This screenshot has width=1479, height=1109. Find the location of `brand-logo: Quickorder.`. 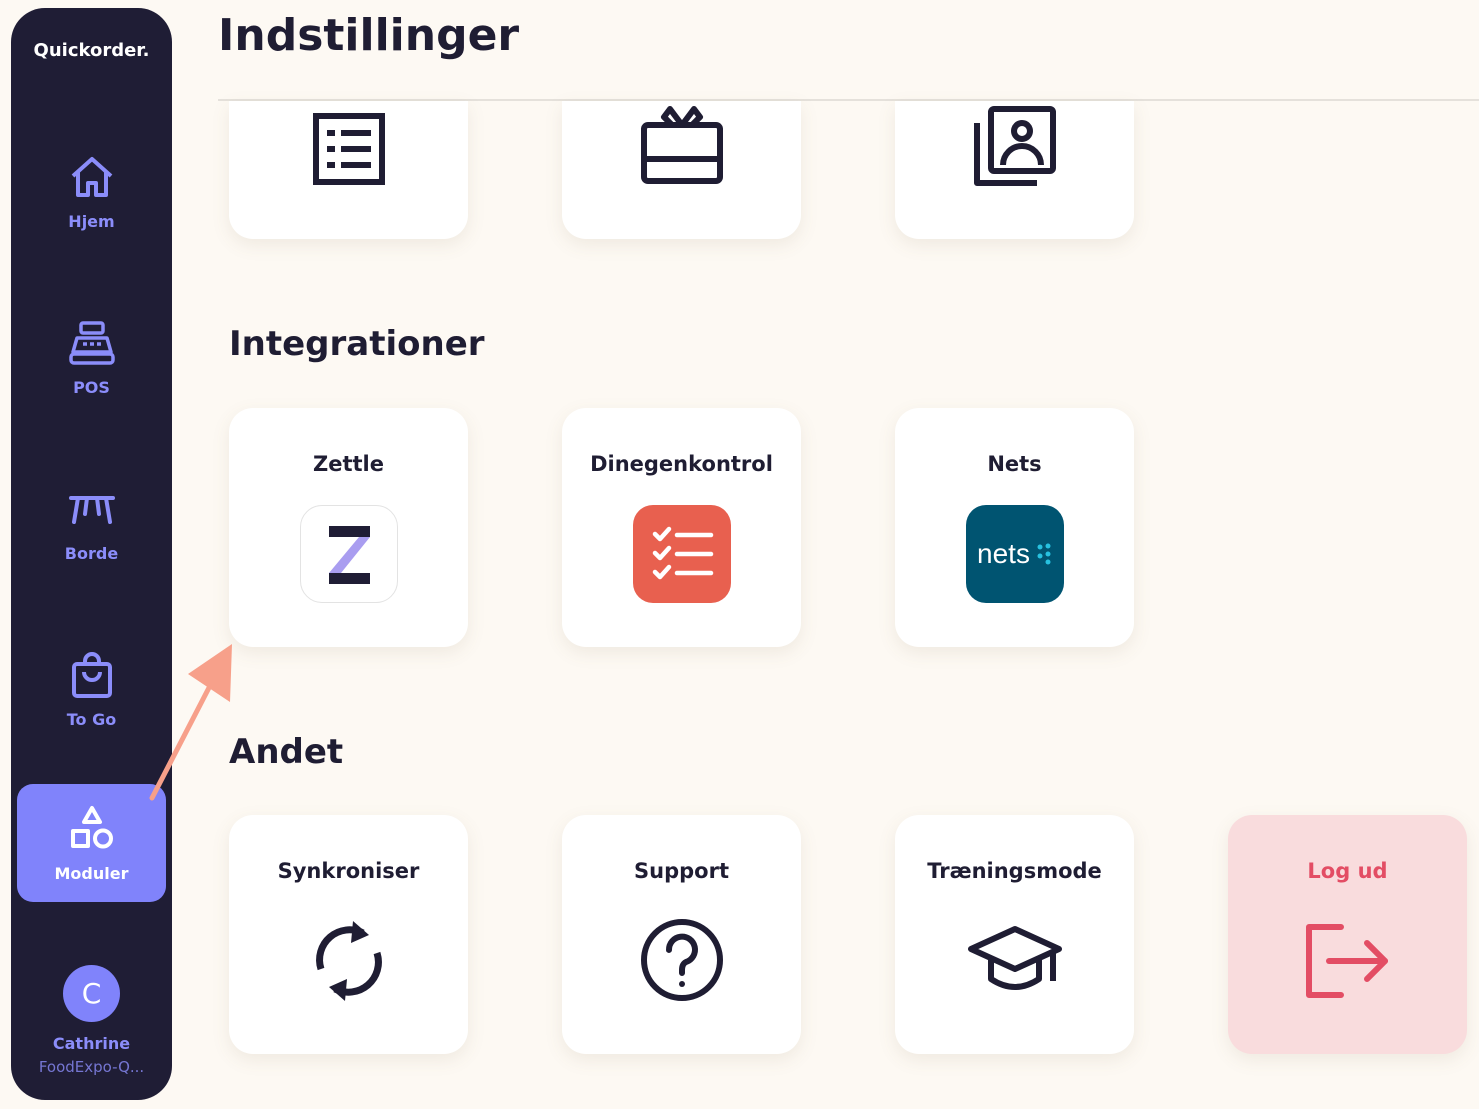

brand-logo: Quickorder. is located at coordinates (91, 50).